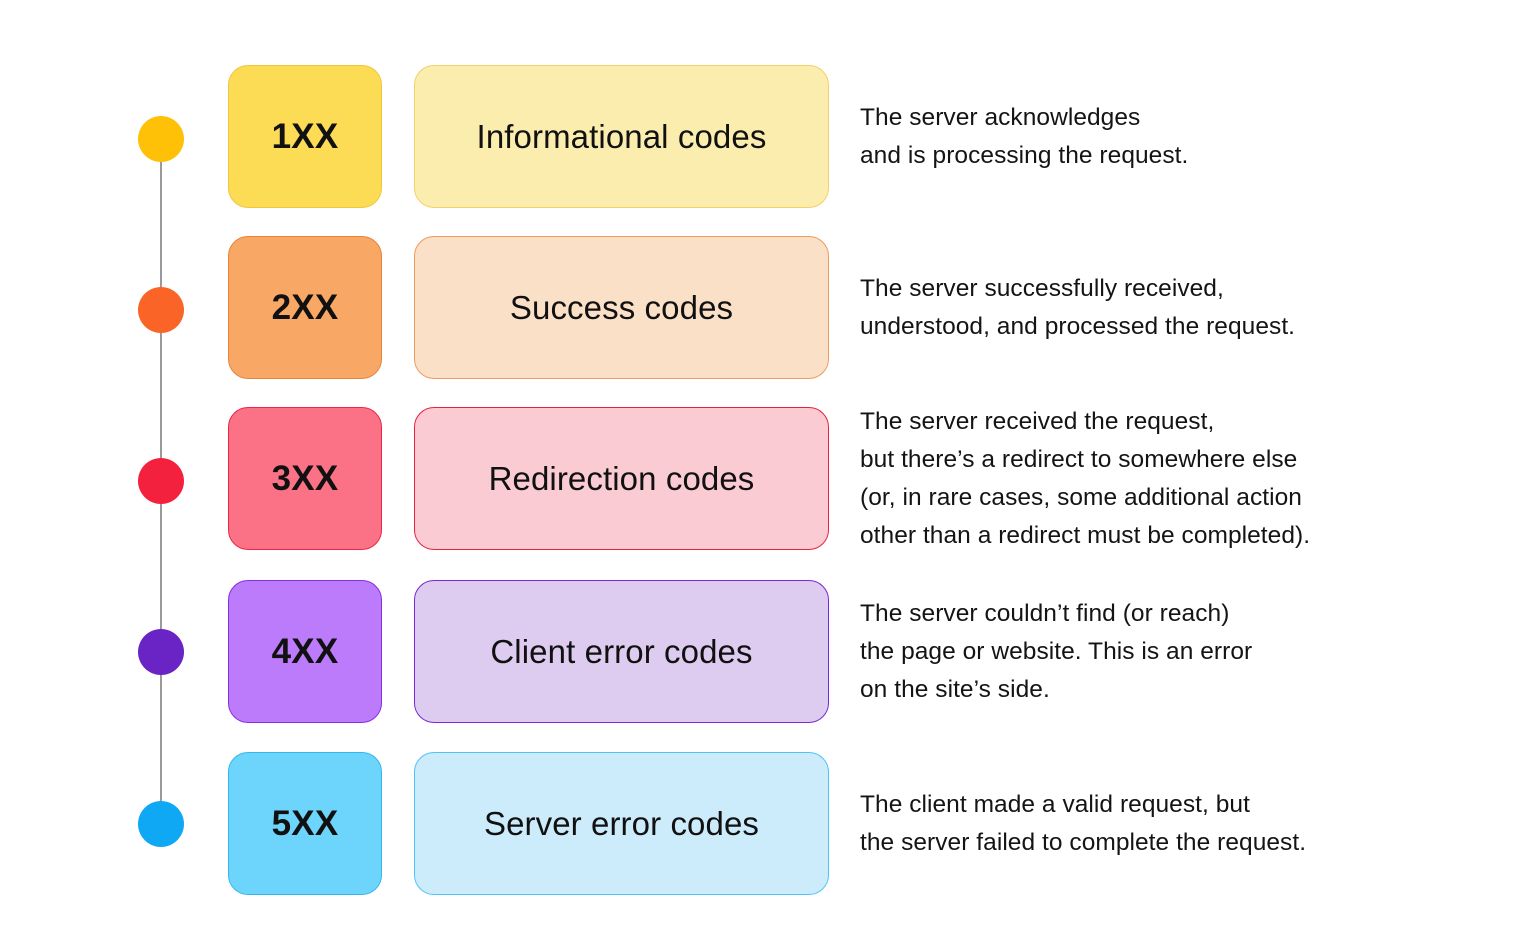 The image size is (1540, 944). What do you see at coordinates (1024, 155) in the screenshot?
I see `description-line: and is processing the request.` at bounding box center [1024, 155].